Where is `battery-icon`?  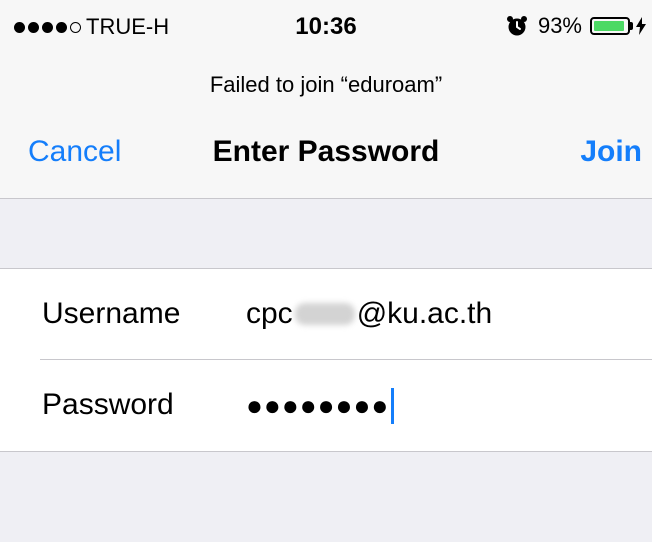 battery-icon is located at coordinates (610, 26).